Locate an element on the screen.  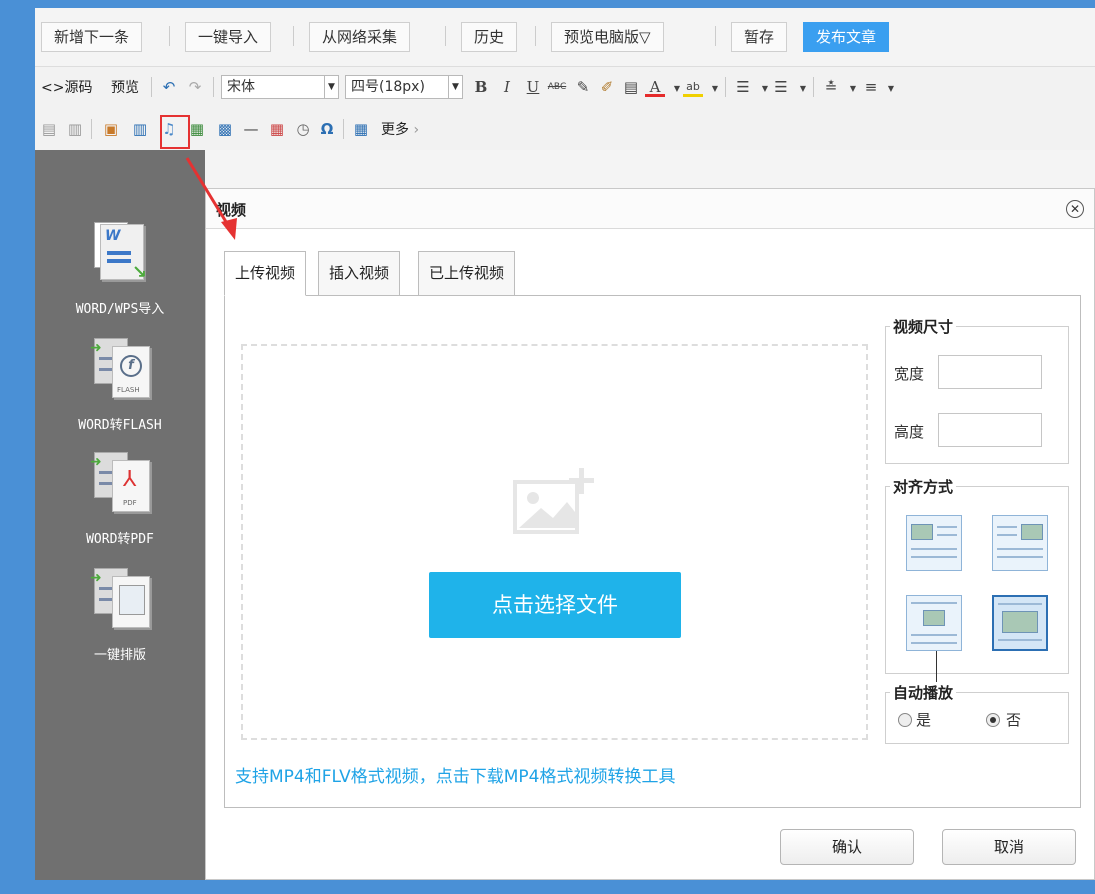
word-import-icon: W ↘ is located at coordinates (120, 257).